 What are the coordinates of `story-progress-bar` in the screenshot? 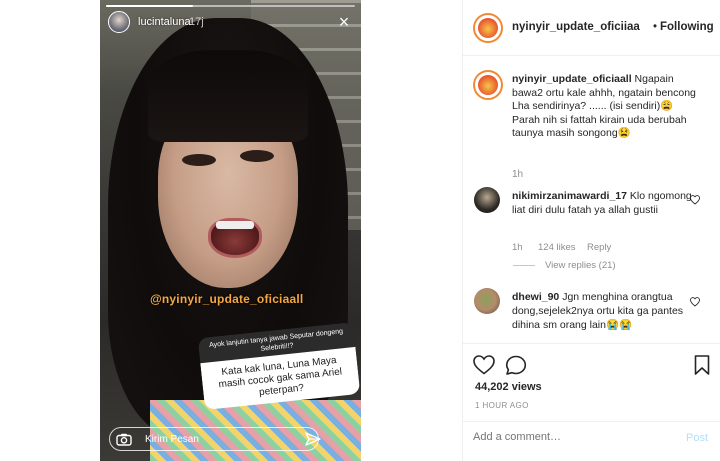 It's located at (230, 6).